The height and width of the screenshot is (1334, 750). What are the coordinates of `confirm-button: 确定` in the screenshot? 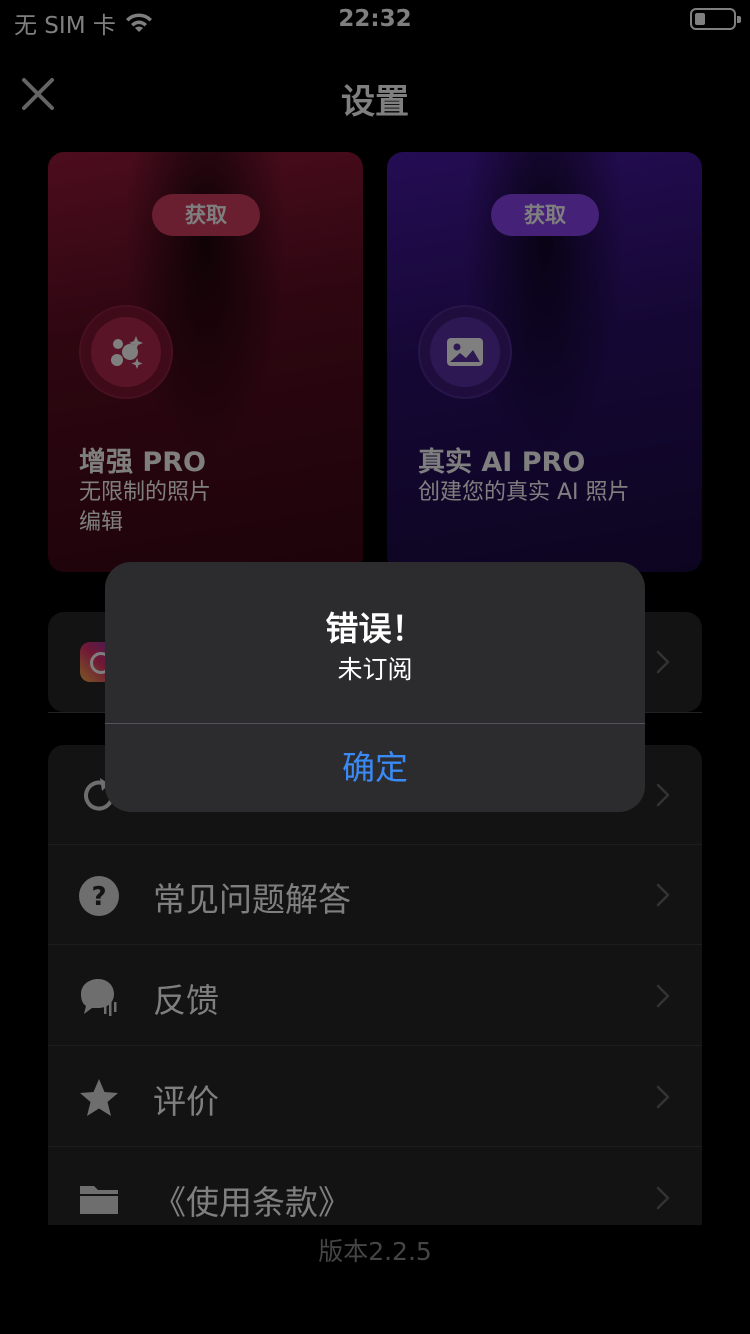 It's located at (375, 768).